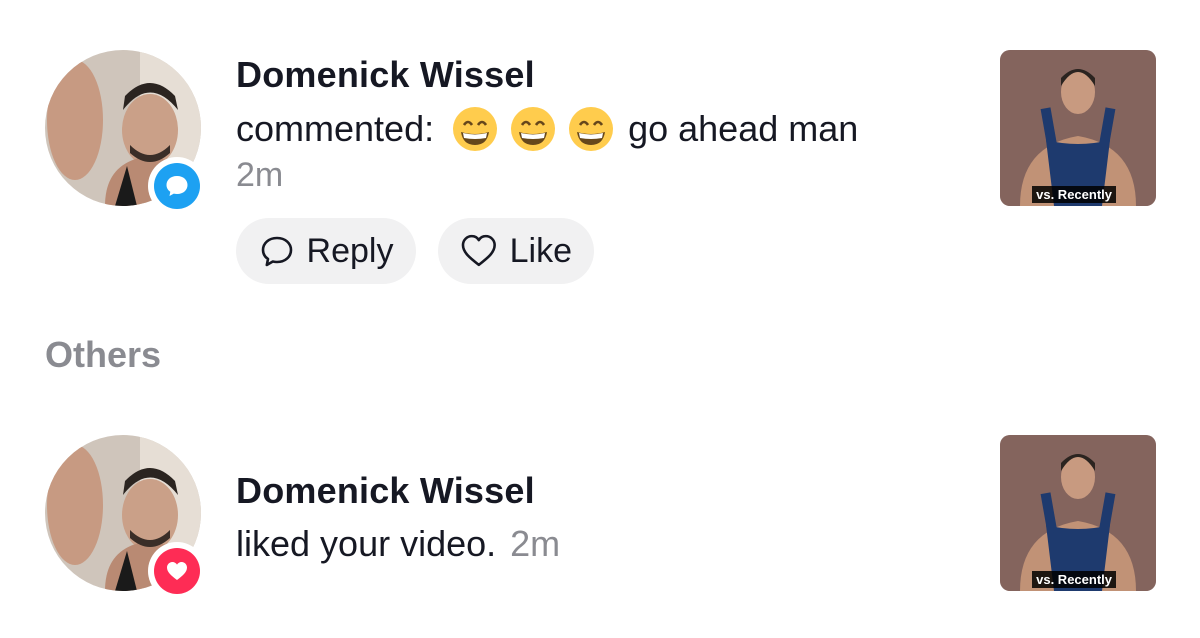  Describe the element at coordinates (366, 543) in the screenshot. I see `action-text: liked your video.` at that location.